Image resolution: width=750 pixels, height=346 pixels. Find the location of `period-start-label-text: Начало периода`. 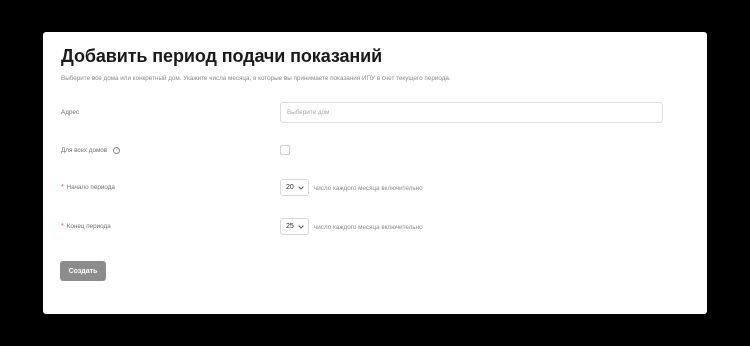

period-start-label-text: Начало периода is located at coordinates (90, 187).